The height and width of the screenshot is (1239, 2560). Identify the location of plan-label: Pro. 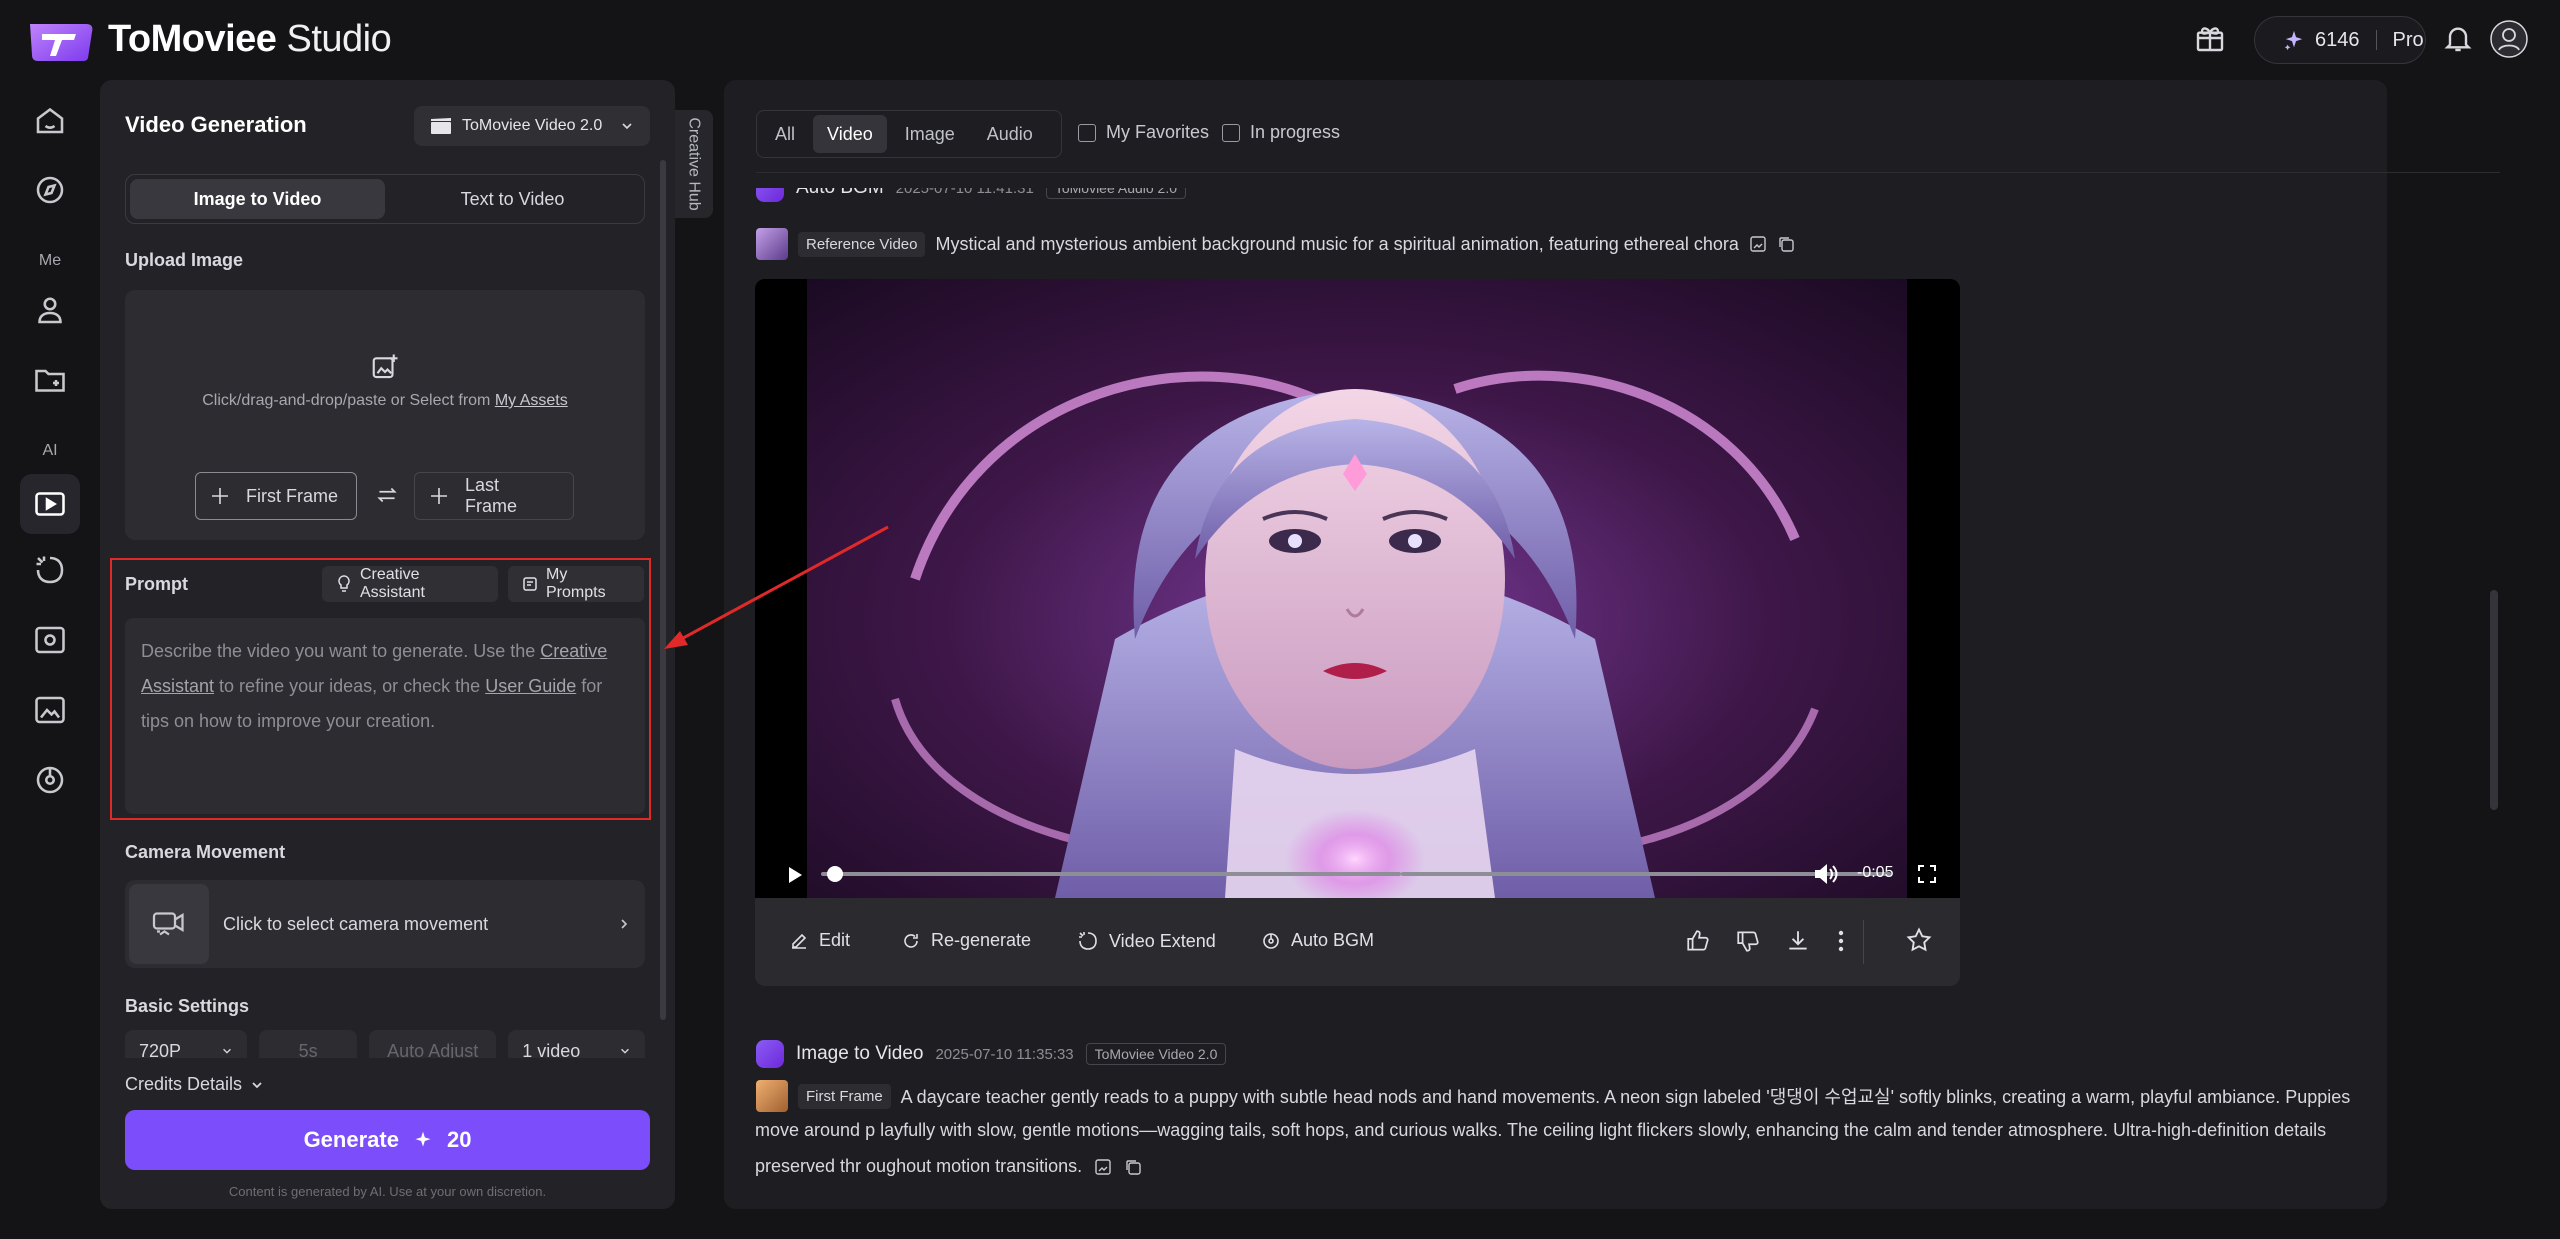
(2408, 39).